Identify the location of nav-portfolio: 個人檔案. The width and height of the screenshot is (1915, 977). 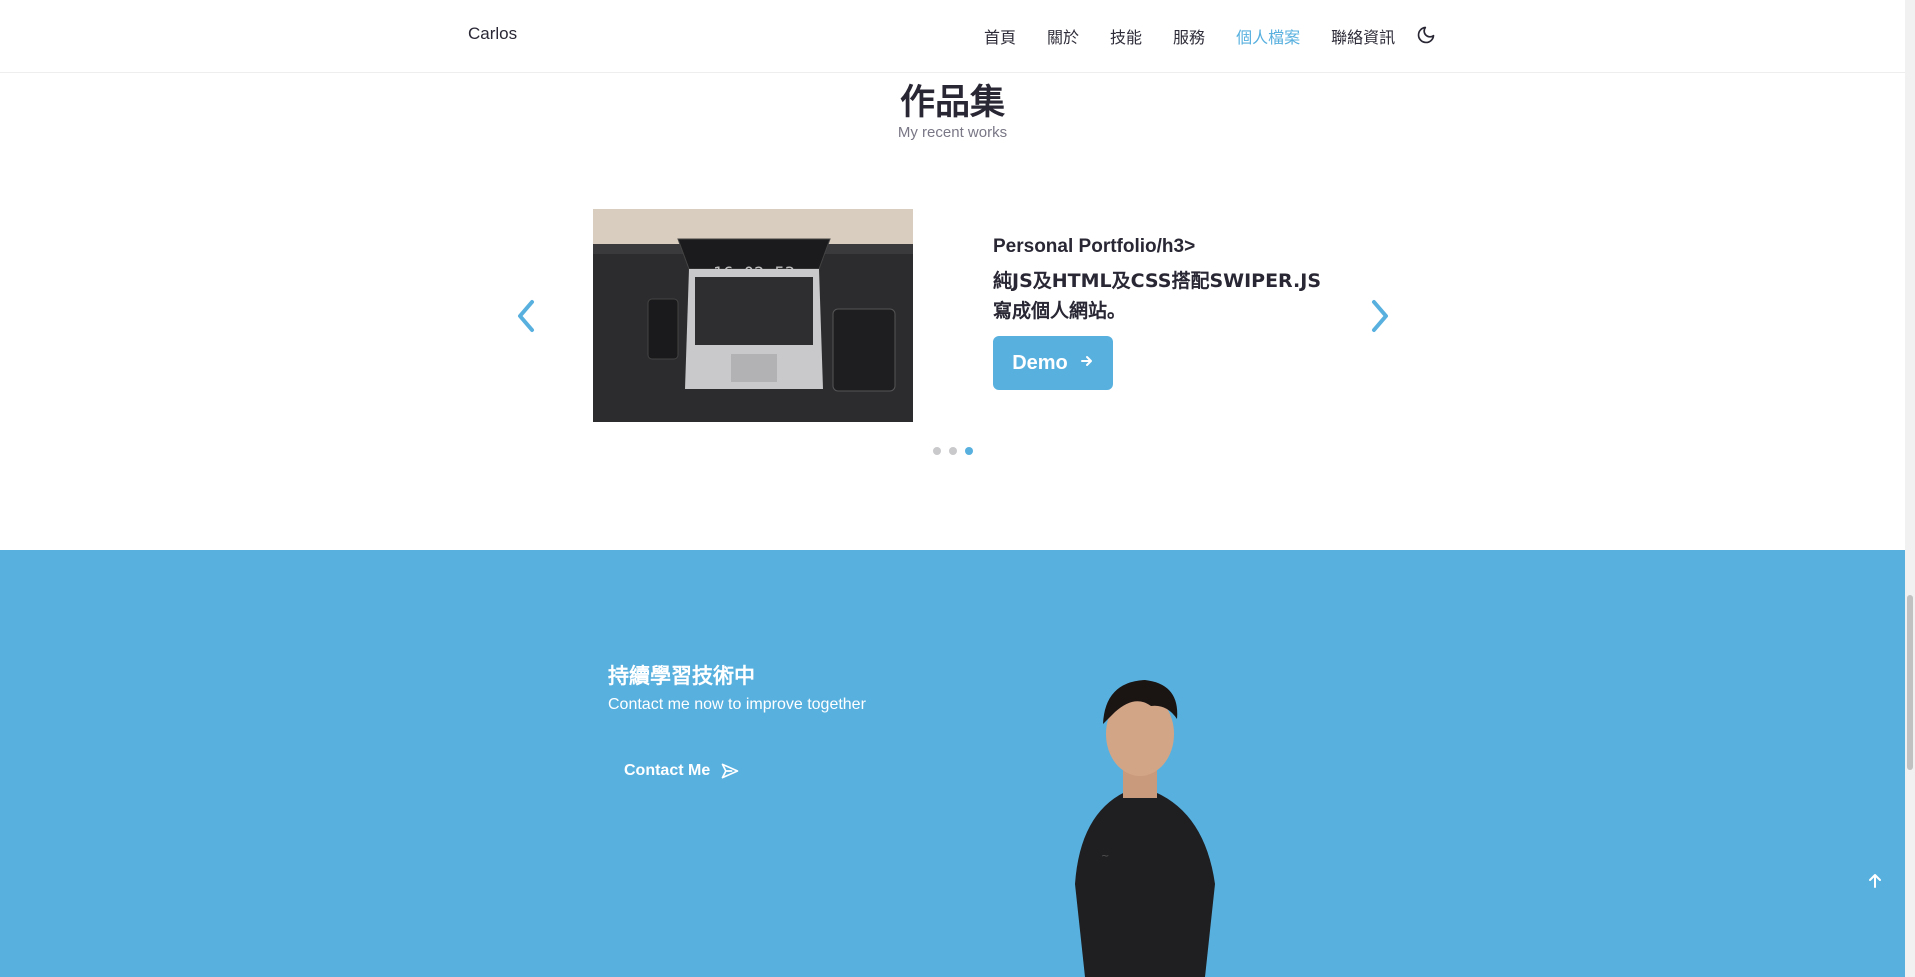
(1268, 36).